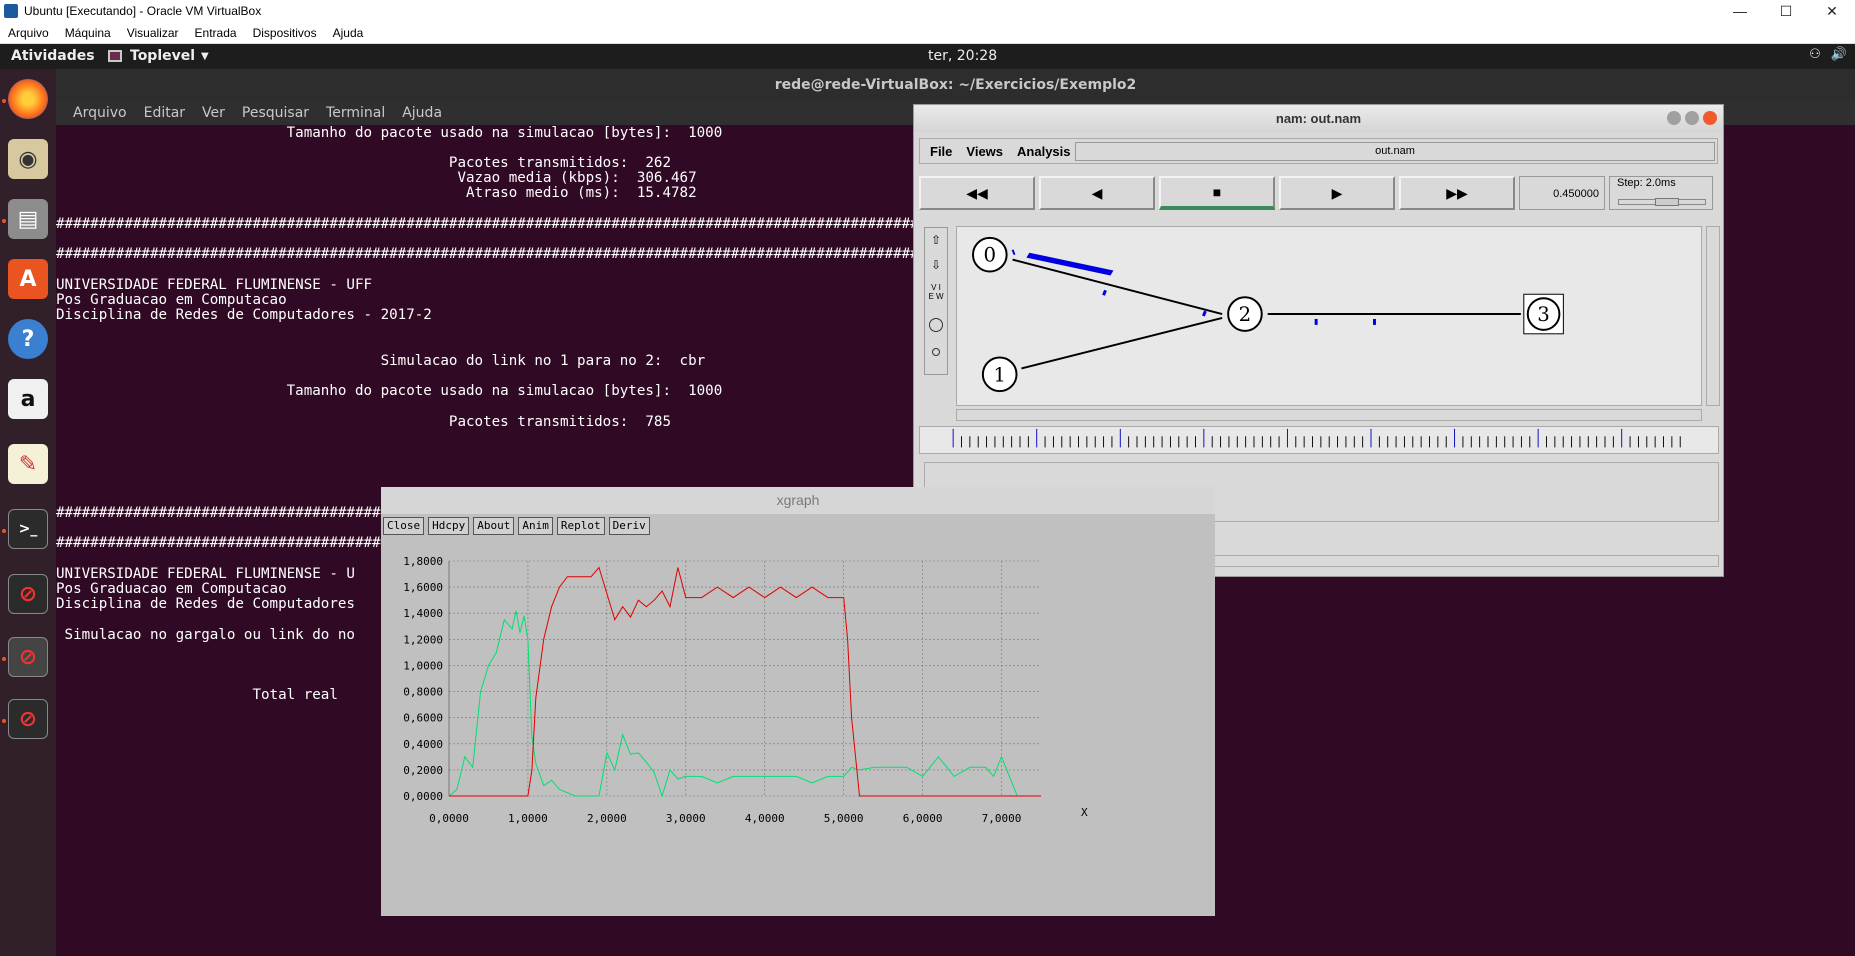  I want to click on vbox-menu-arquivo: Arquivo, so click(28, 33).